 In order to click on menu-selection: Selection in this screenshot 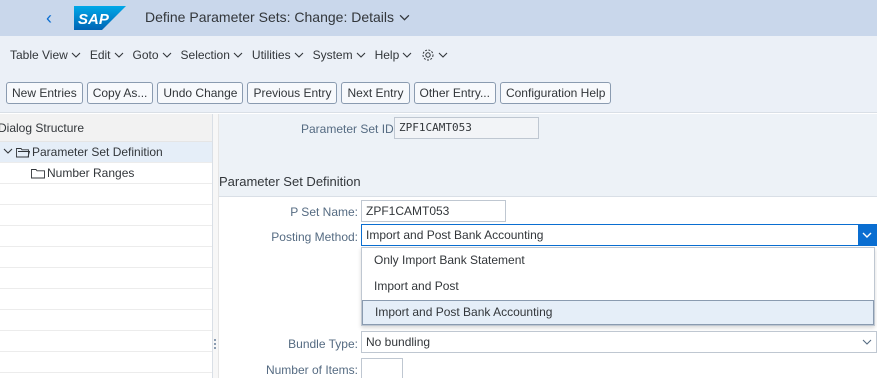, I will do `click(212, 55)`.